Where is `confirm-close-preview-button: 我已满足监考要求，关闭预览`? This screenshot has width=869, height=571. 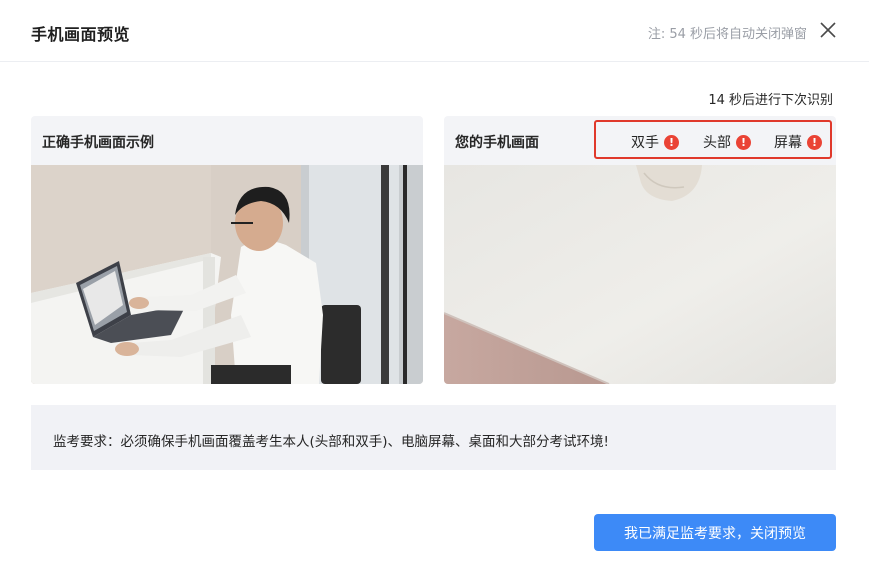 confirm-close-preview-button: 我已满足监考要求，关闭预览 is located at coordinates (715, 532).